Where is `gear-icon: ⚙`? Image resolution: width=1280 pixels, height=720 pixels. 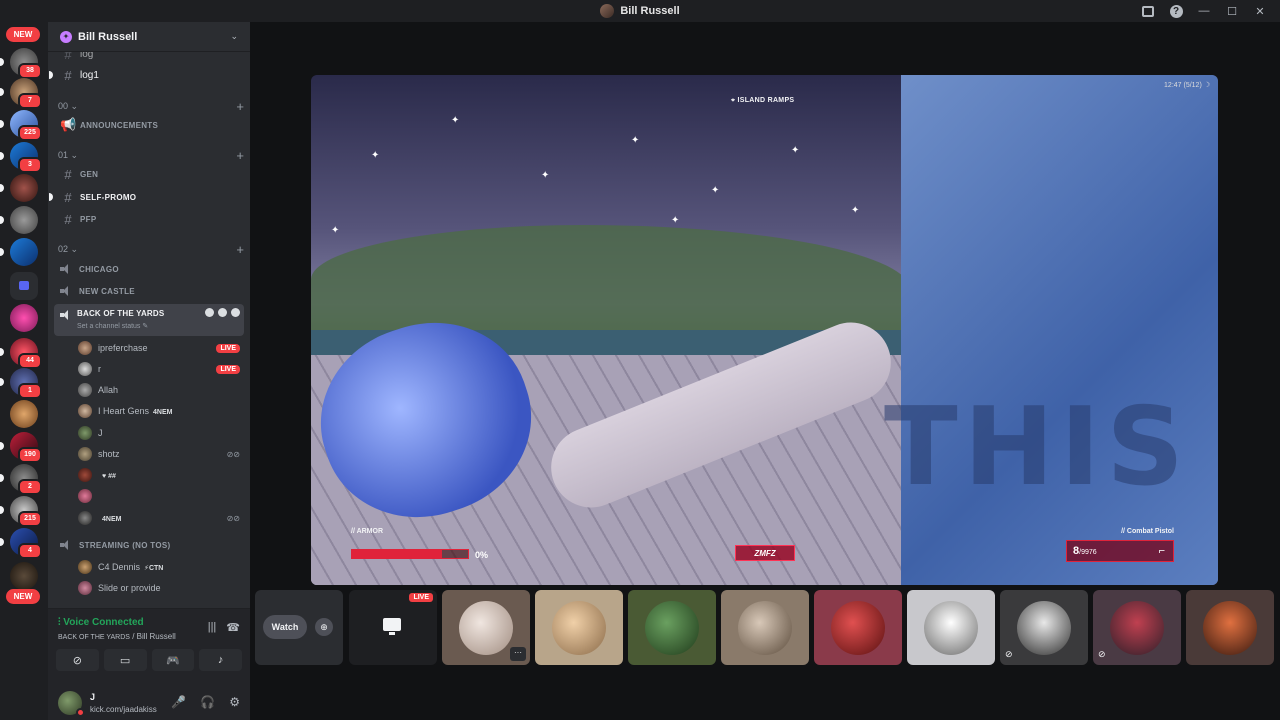 gear-icon: ⚙ is located at coordinates (234, 702).